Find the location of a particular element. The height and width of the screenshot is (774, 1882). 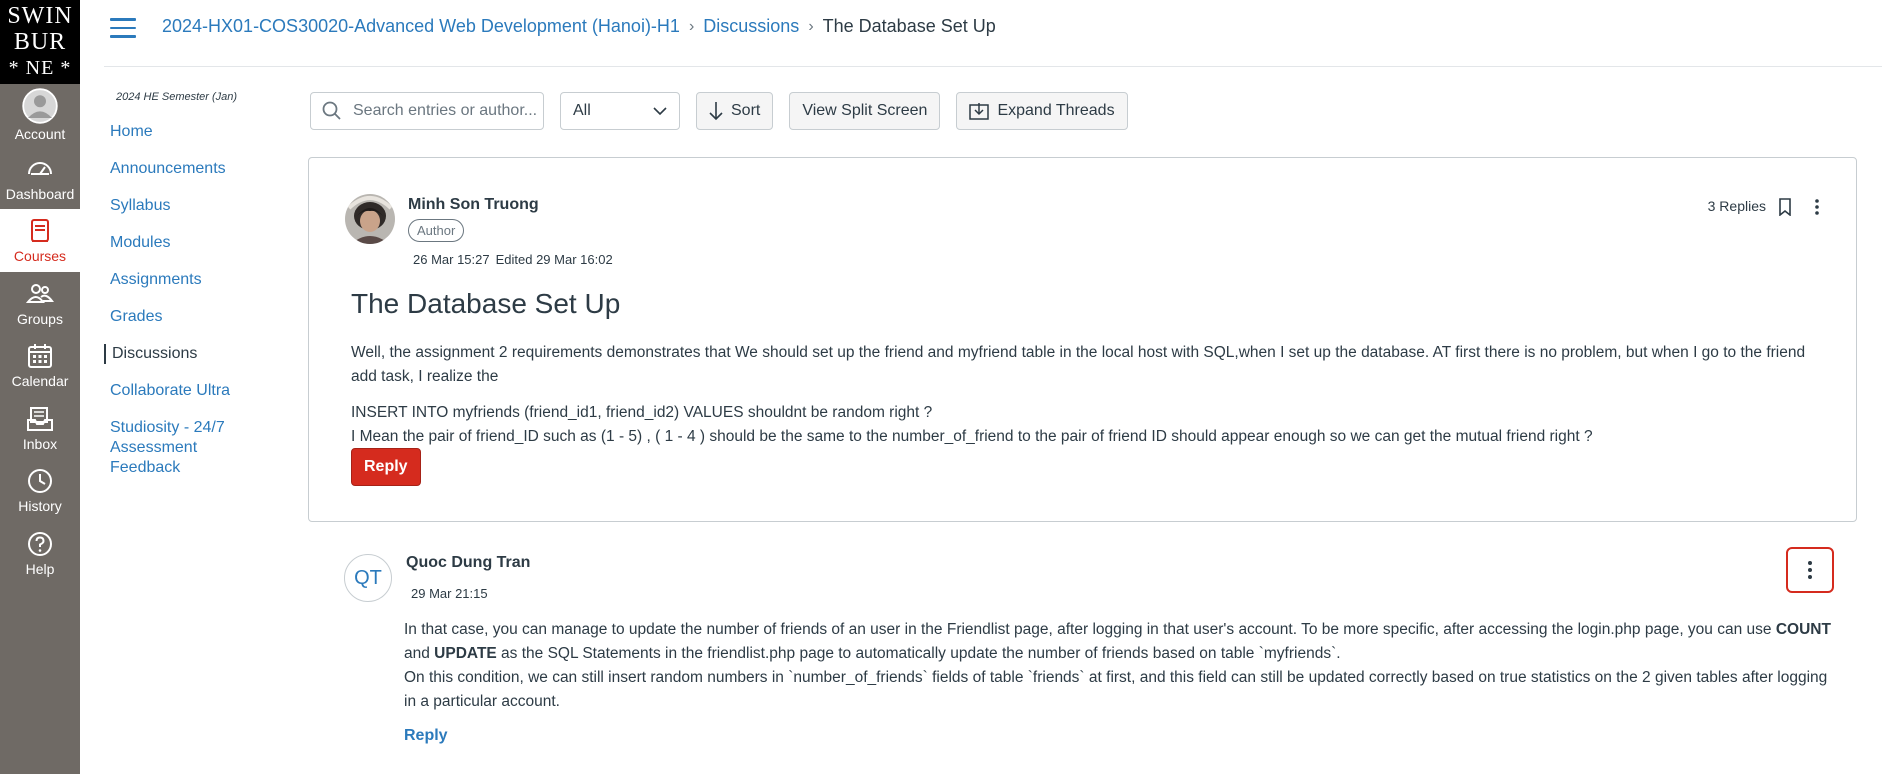

nav-history-label: History is located at coordinates (40, 506).